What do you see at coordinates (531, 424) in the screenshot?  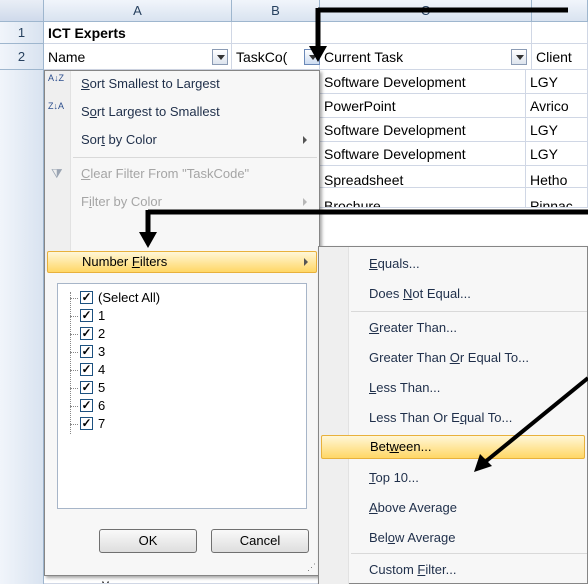 I see `arrow-to-between` at bounding box center [531, 424].